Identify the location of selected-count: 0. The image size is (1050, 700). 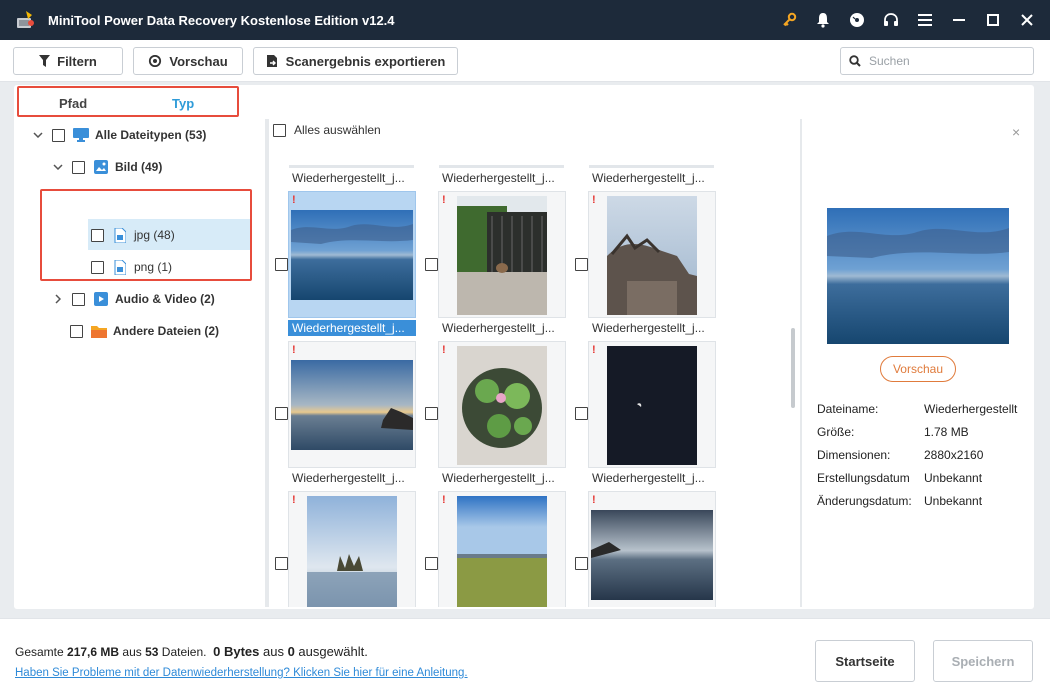
(291, 651).